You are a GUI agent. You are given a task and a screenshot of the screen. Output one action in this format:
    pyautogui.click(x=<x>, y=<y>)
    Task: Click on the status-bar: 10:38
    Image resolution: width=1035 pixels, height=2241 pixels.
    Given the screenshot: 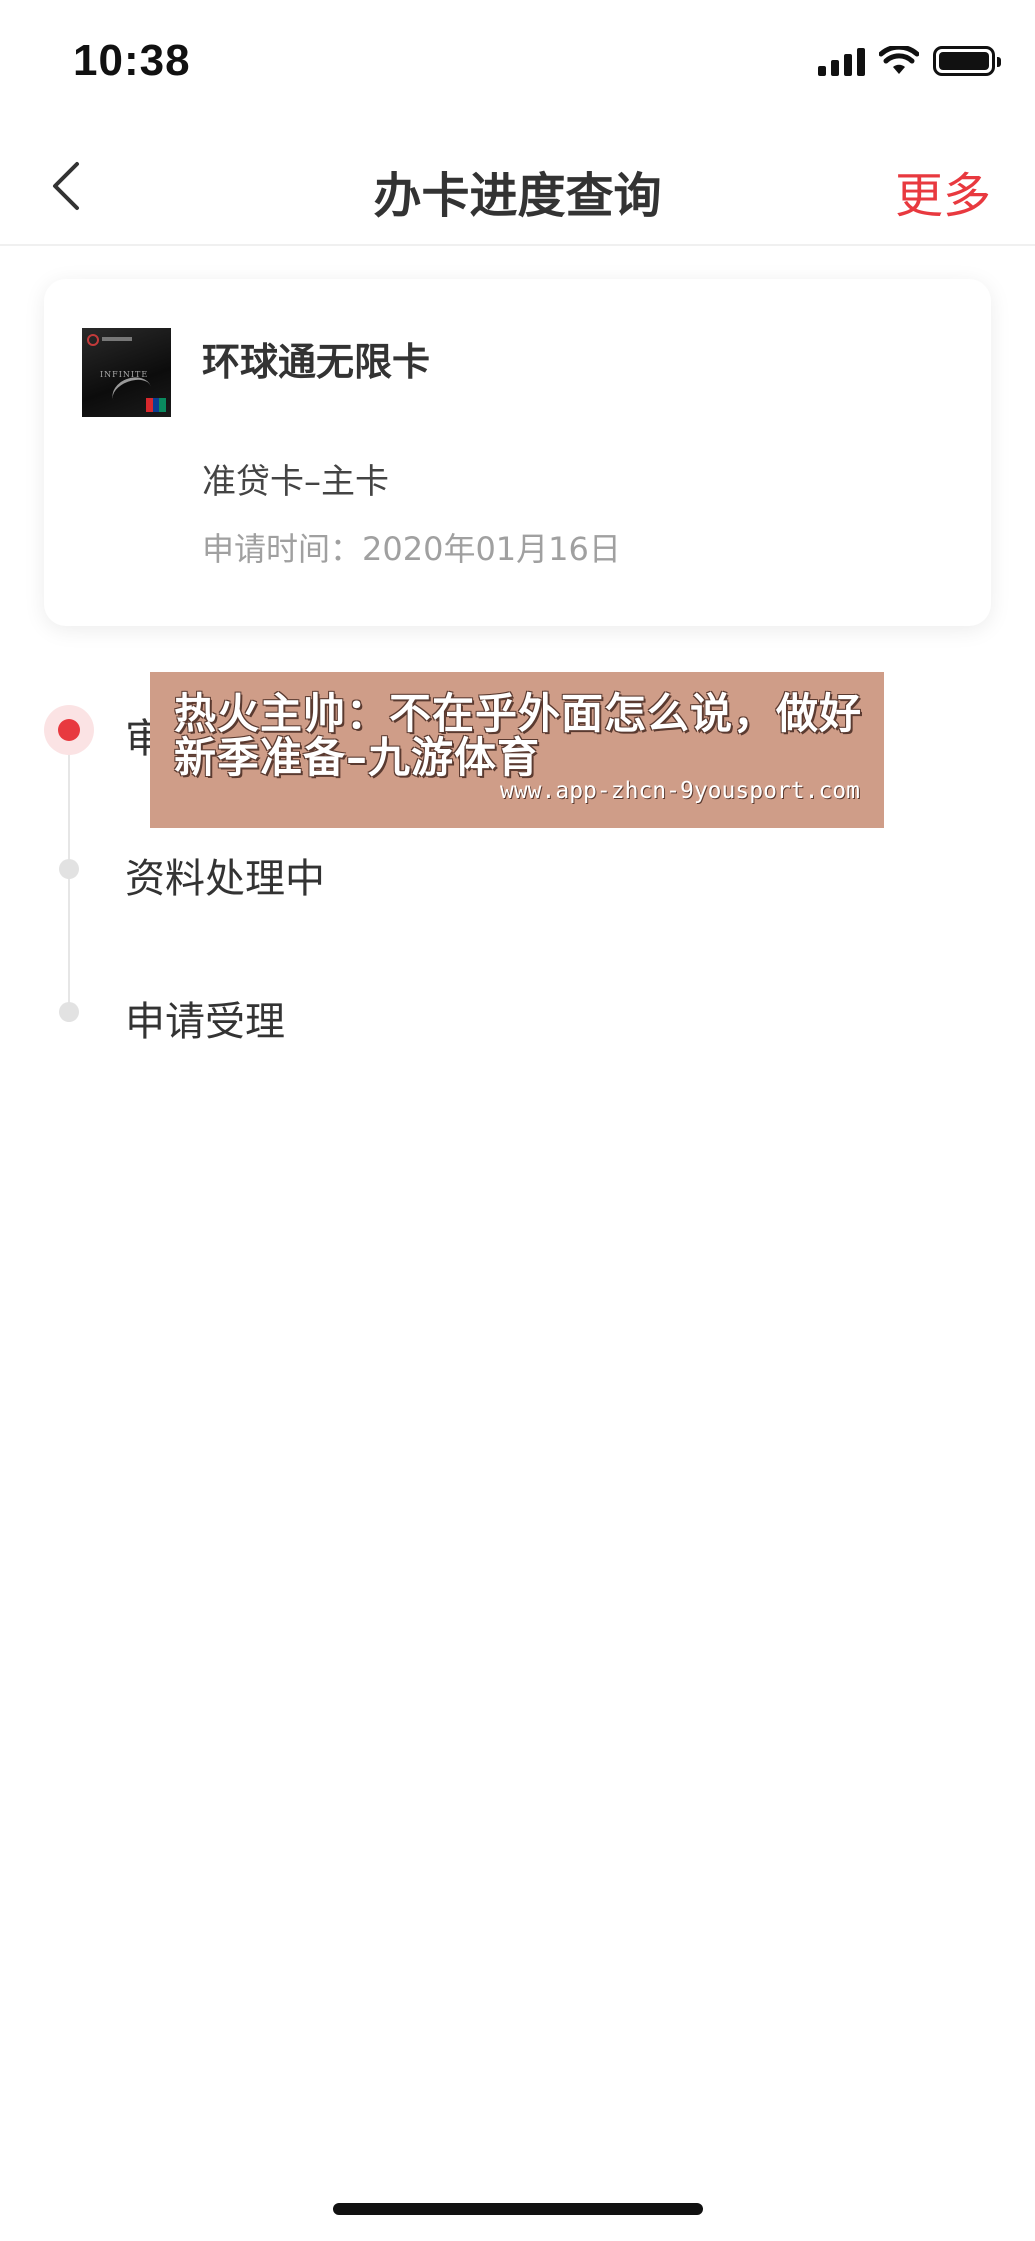 What is the action you would take?
    pyautogui.click(x=517, y=63)
    